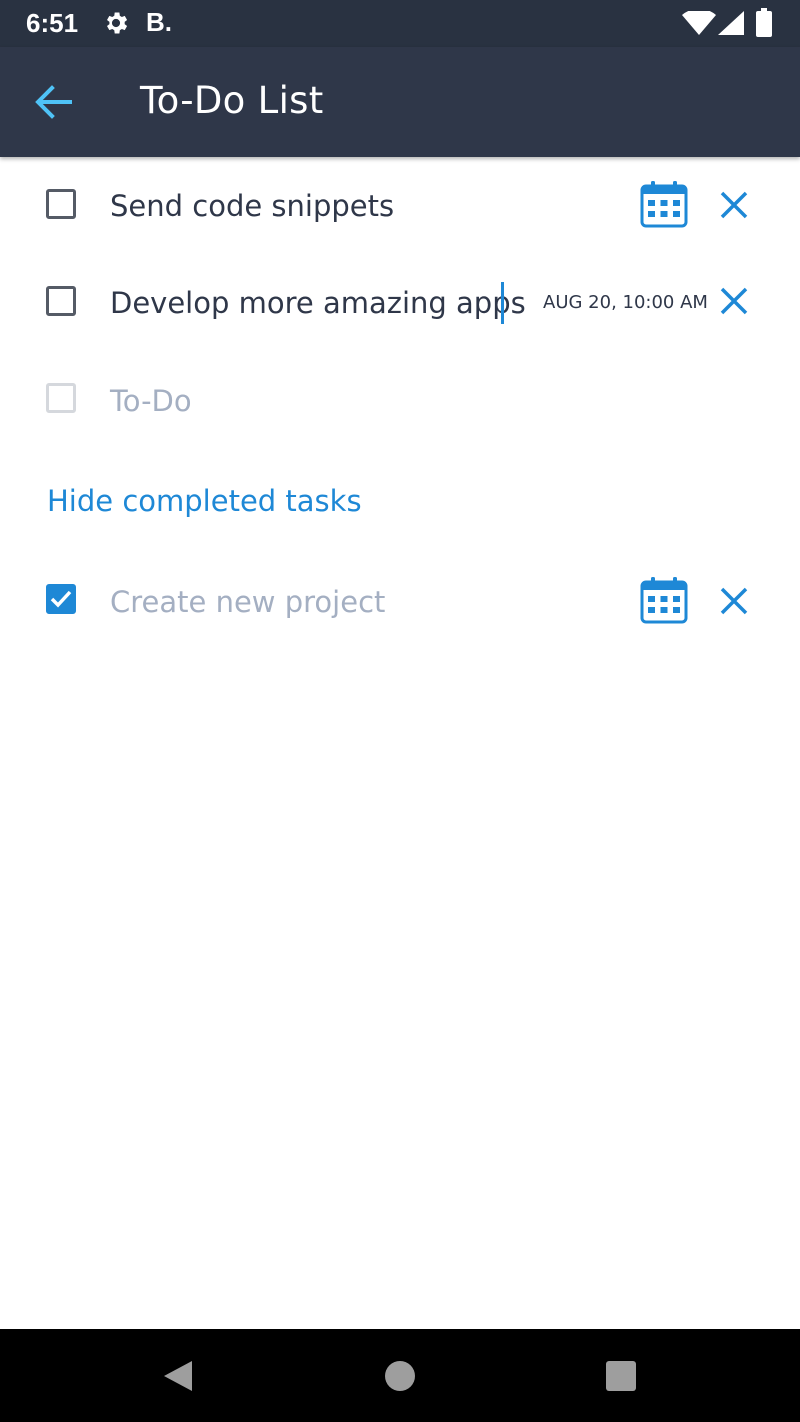  I want to click on text-cursor, so click(502, 303).